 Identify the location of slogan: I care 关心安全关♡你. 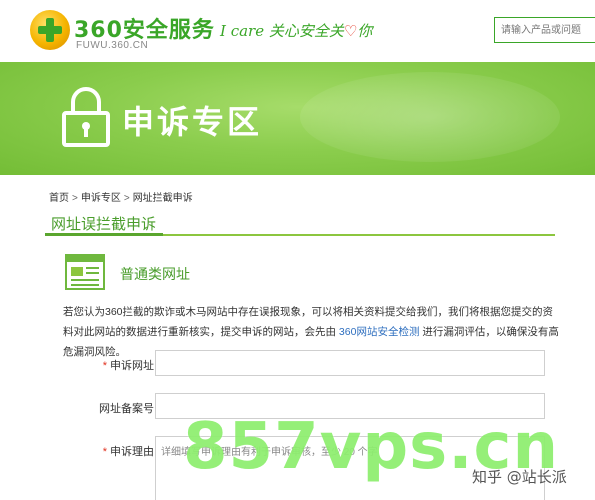
(296, 30).